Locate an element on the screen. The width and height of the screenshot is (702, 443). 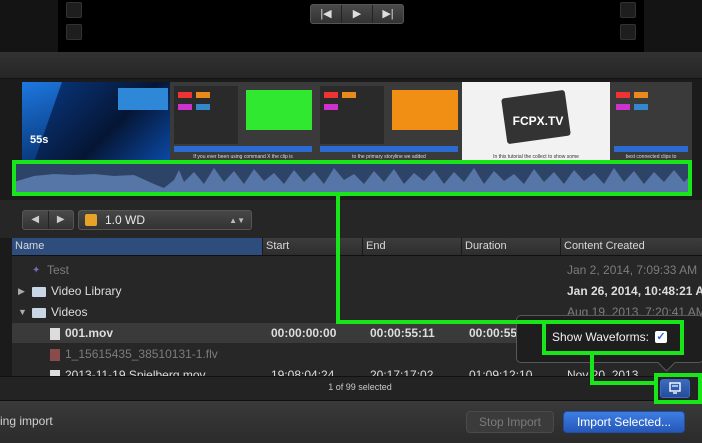
column-header-content-created: Content Created is located at coordinates (631, 246).